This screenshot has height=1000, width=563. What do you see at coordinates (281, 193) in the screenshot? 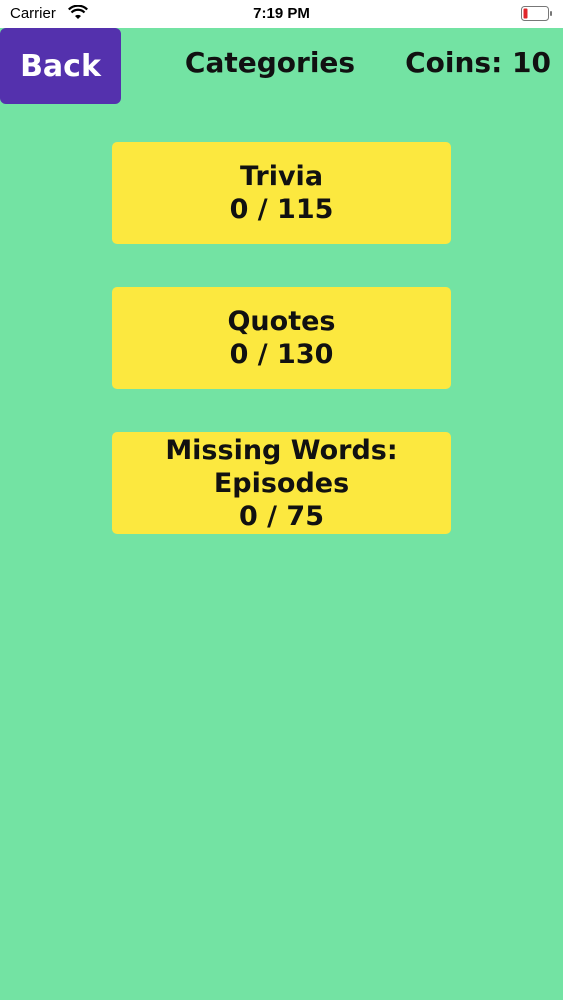
I see `category-card-trivia: Trivia 0 / 115` at bounding box center [281, 193].